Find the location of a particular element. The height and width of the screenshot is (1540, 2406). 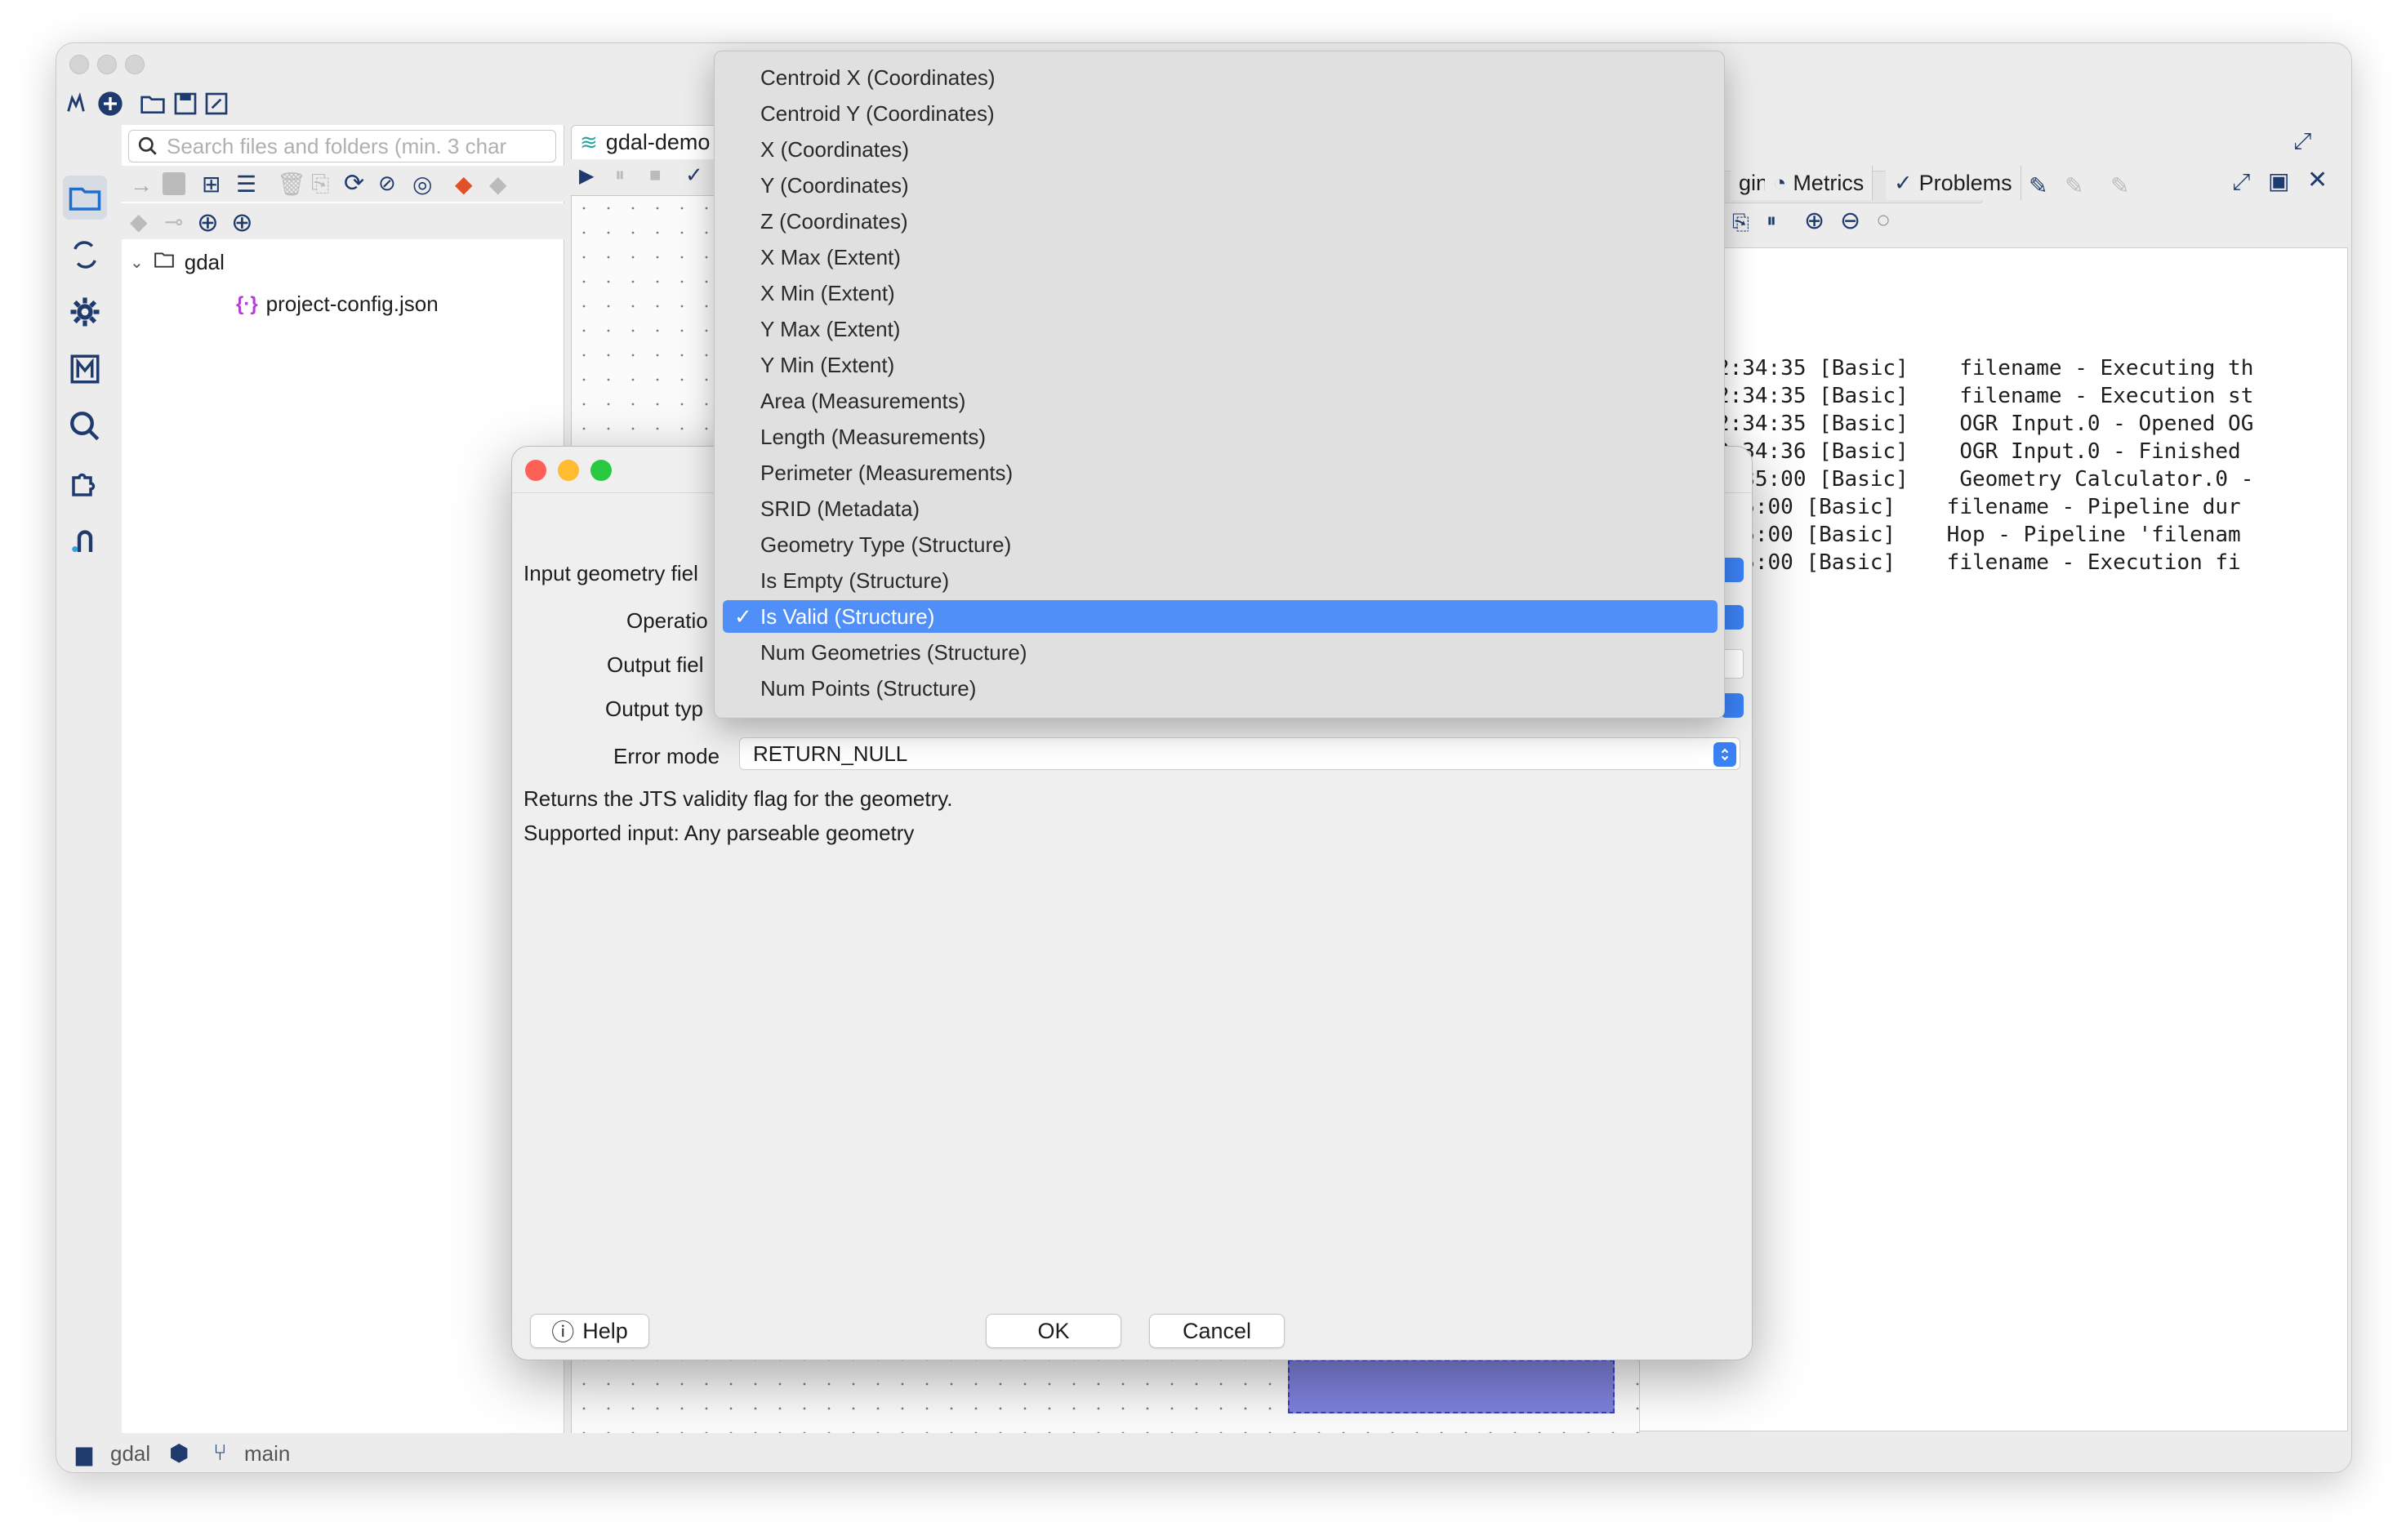

arrow-right-icon: → is located at coordinates (141, 185).